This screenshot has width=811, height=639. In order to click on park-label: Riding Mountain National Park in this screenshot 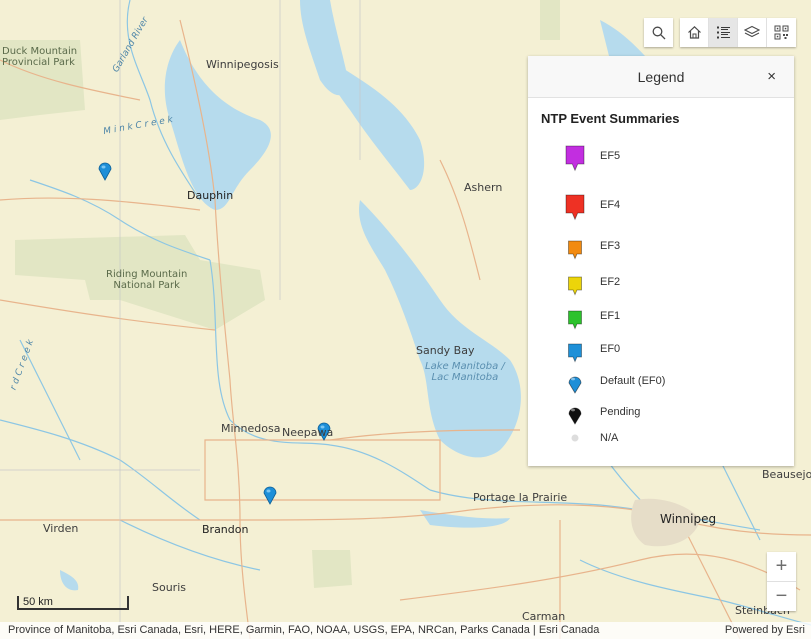, I will do `click(147, 280)`.